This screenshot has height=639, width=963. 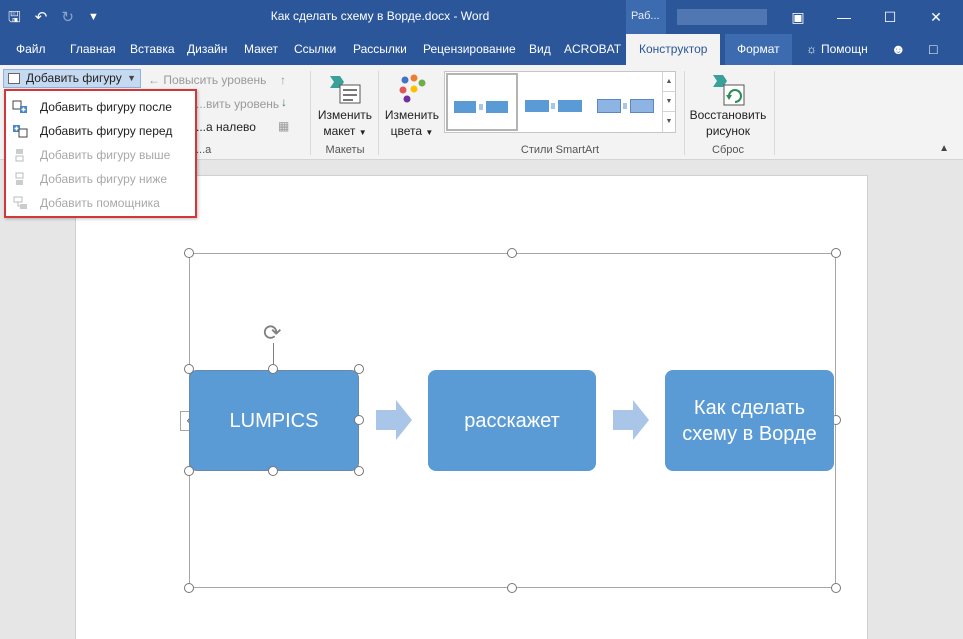 What do you see at coordinates (20, 202) in the screenshot?
I see `add-assistant-icon` at bounding box center [20, 202].